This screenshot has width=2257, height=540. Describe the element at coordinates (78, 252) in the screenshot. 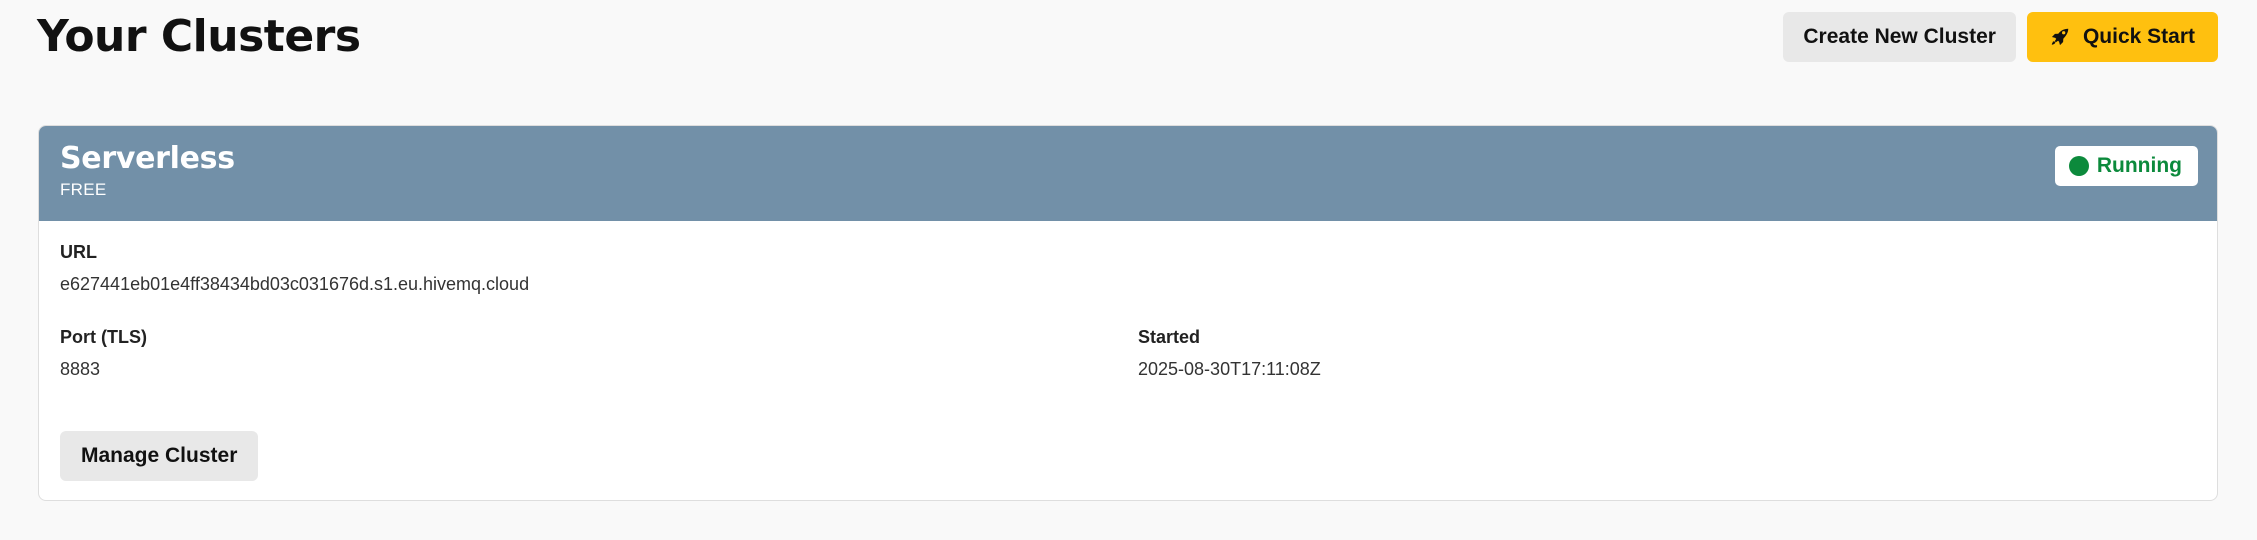

I see `url-label: URL` at that location.